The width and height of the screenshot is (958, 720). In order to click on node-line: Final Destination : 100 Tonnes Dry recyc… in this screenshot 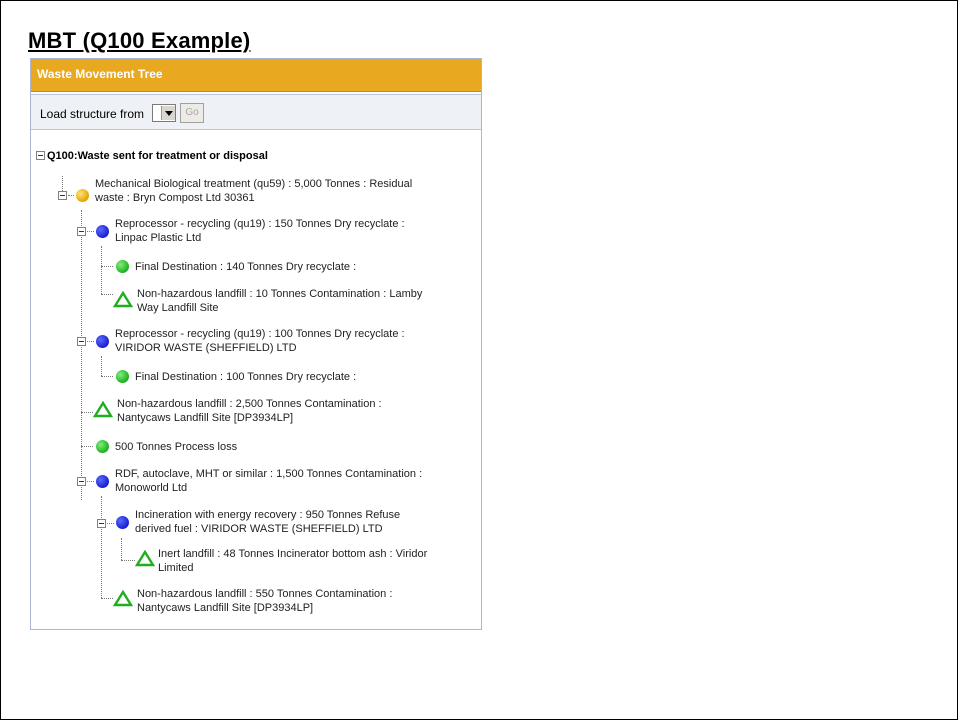, I will do `click(246, 377)`.